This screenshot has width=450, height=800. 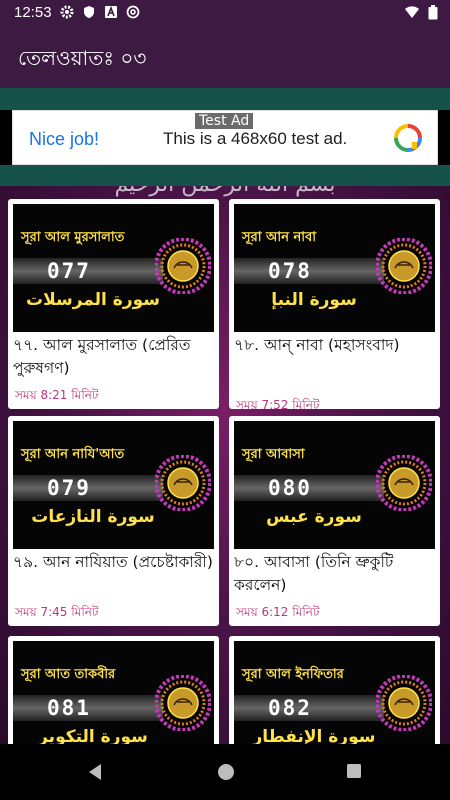 What do you see at coordinates (89, 12) in the screenshot?
I see `shield-icon` at bounding box center [89, 12].